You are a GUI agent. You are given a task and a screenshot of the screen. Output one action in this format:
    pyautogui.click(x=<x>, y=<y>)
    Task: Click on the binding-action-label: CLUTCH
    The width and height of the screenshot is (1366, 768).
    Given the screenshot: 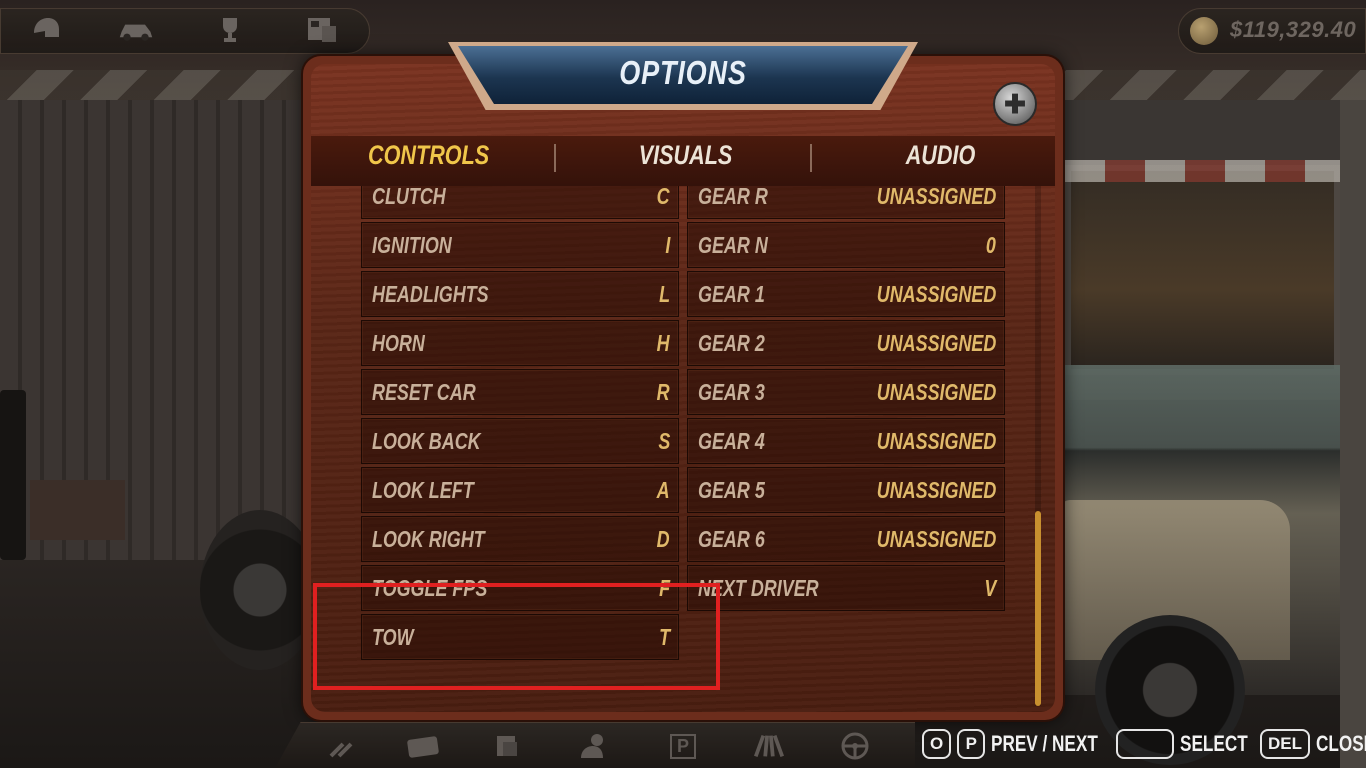 What is the action you would take?
    pyautogui.click(x=409, y=197)
    